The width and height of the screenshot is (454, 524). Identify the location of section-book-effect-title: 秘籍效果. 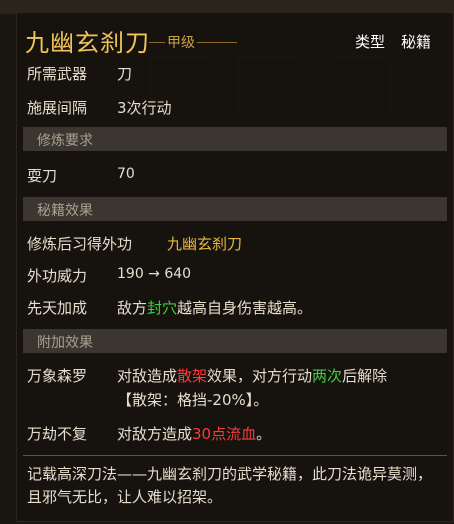
(65, 211).